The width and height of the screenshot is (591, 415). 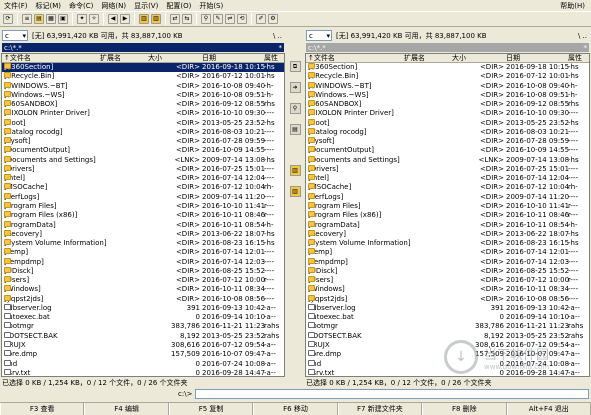 What do you see at coordinates (49, 6) in the screenshot?
I see `menu-item: 标记(M)` at bounding box center [49, 6].